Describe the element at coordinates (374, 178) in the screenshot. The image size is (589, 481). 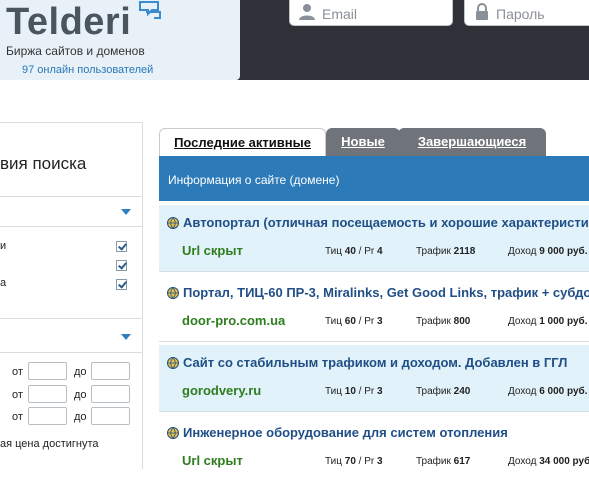
I see `listing-table-header: Информация о сайте (домене)` at that location.